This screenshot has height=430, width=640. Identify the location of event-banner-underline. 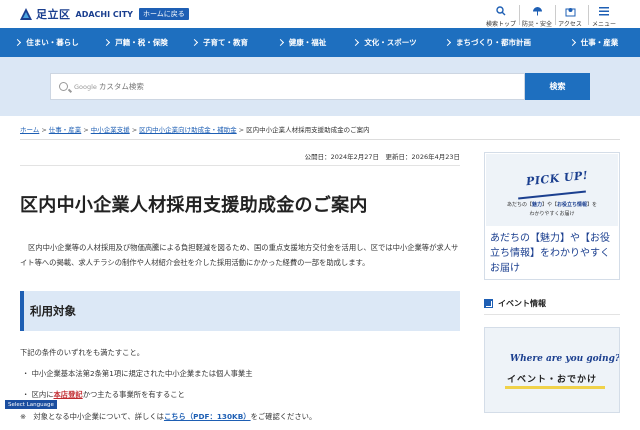
(555, 387).